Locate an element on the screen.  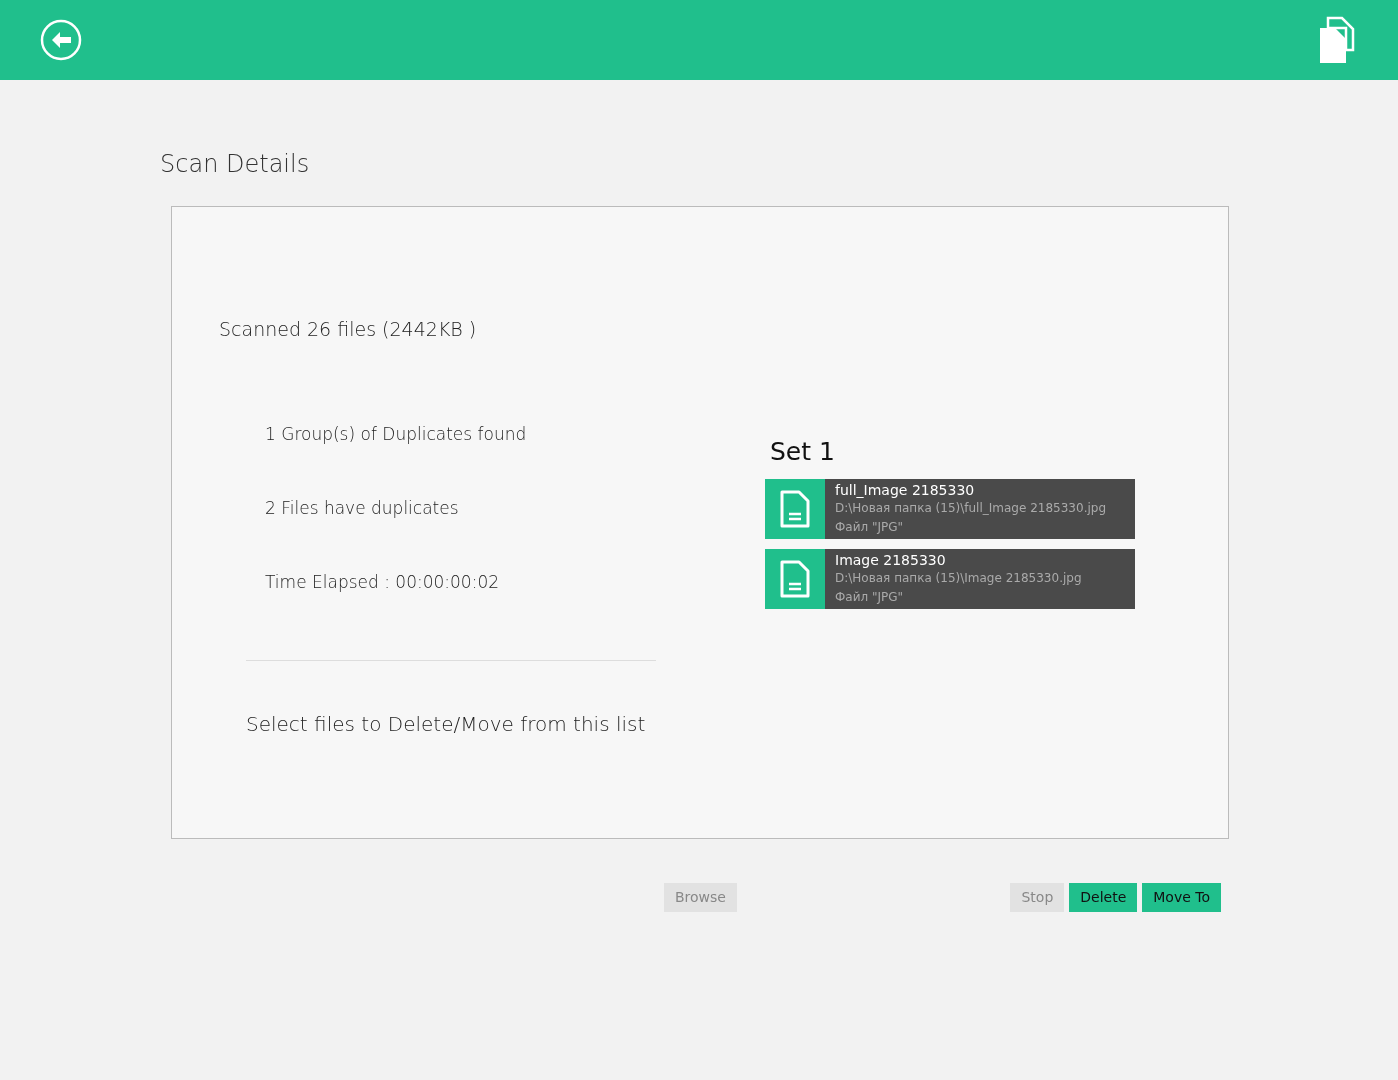
file-item: Image 2185330 D:\Новая папка (15)\Image 2185330.jpg Файл "JPG" is located at coordinates (950, 578).